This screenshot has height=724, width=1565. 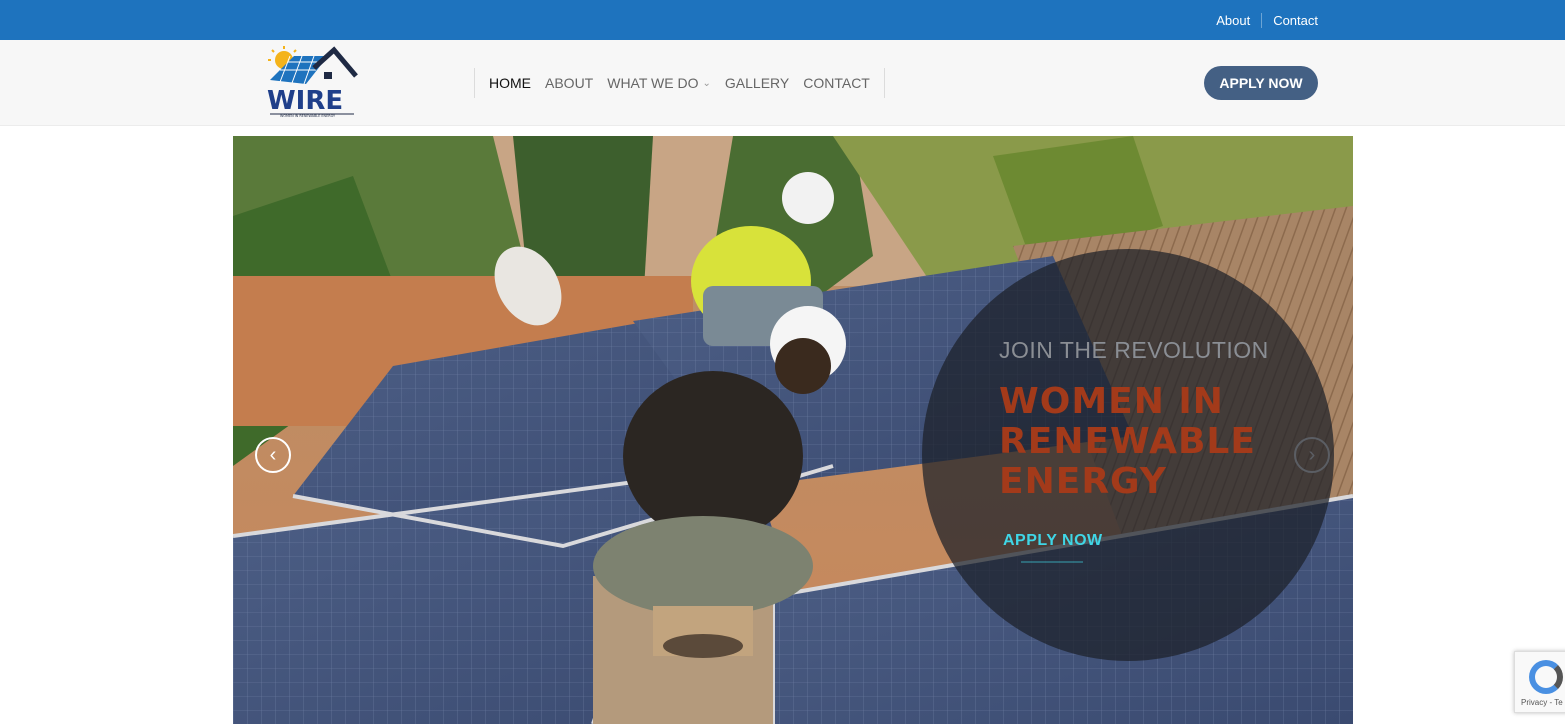 I want to click on chevron-left-icon: ‹, so click(x=273, y=454).